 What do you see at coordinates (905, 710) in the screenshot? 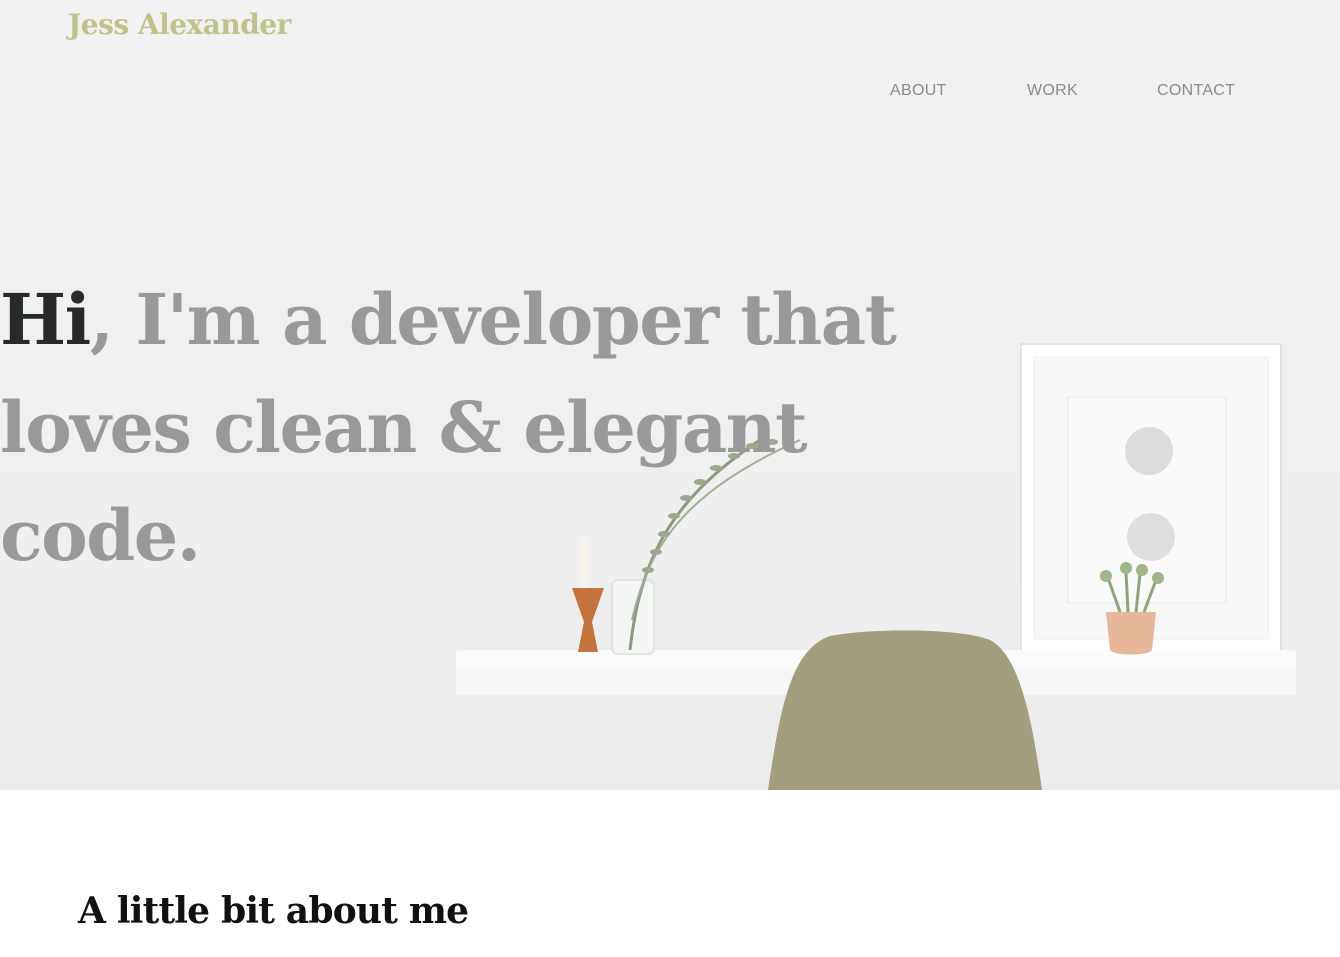
I see `olive-chair` at bounding box center [905, 710].